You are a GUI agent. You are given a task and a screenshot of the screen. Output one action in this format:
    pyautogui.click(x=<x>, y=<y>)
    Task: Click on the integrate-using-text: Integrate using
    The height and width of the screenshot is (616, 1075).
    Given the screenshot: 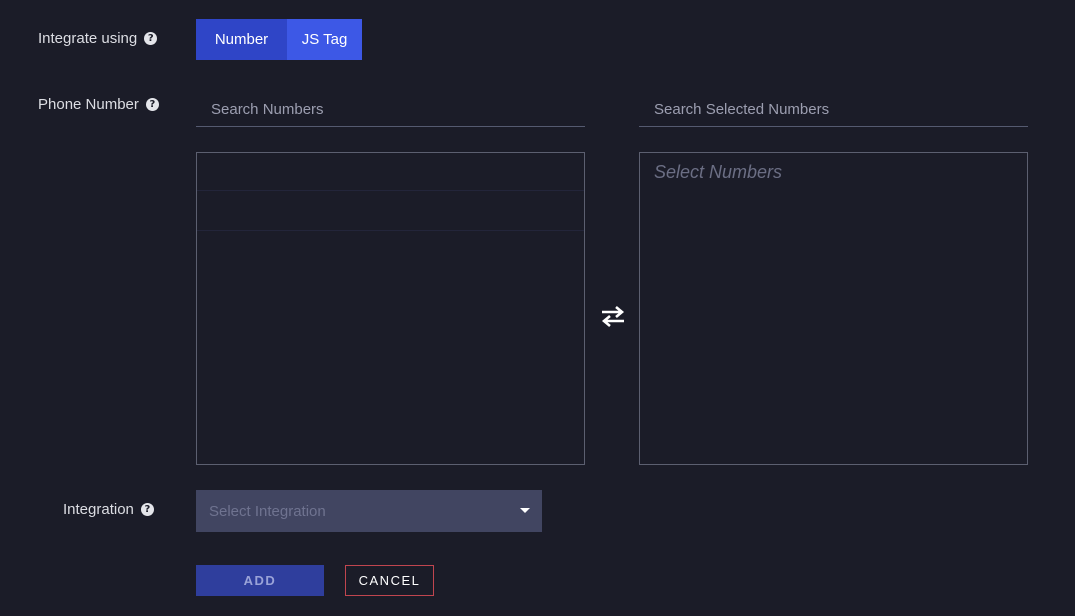 What is the action you would take?
    pyautogui.click(x=88, y=38)
    